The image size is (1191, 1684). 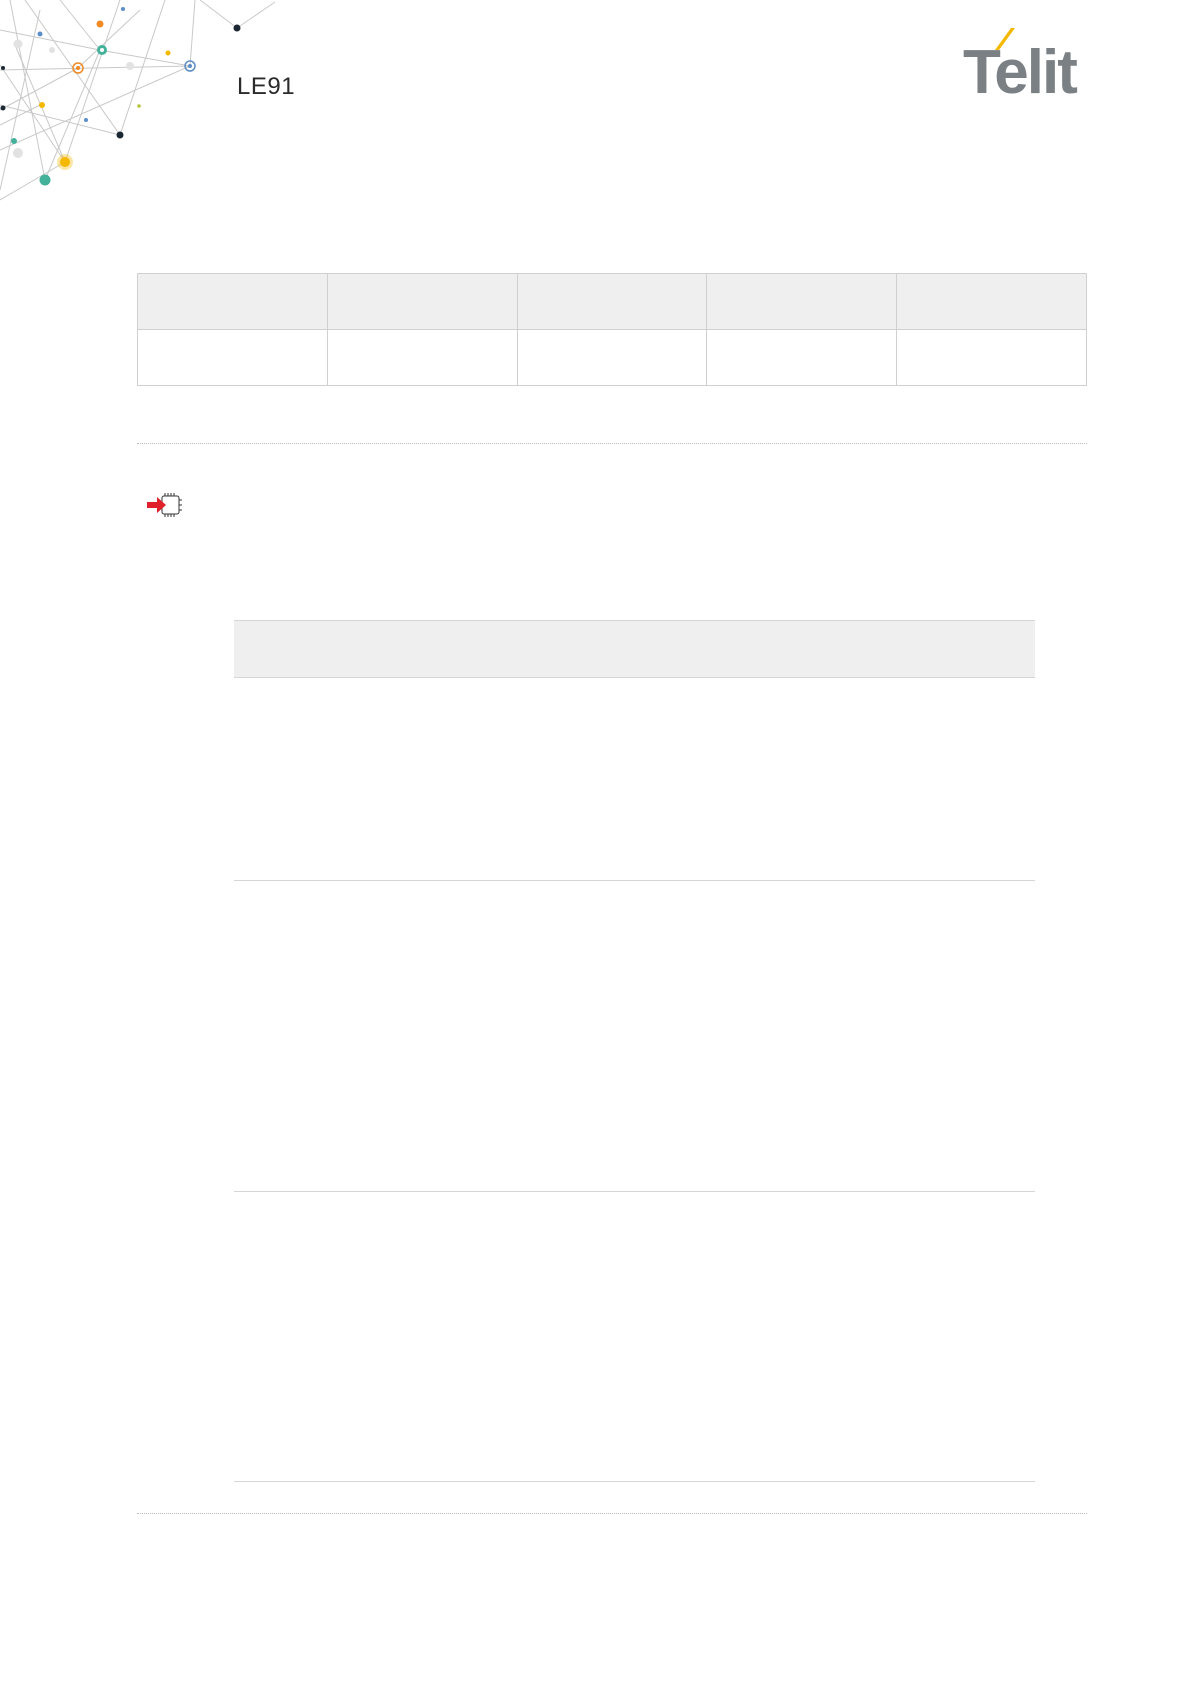 I want to click on network-decoration, so click(x=138, y=100).